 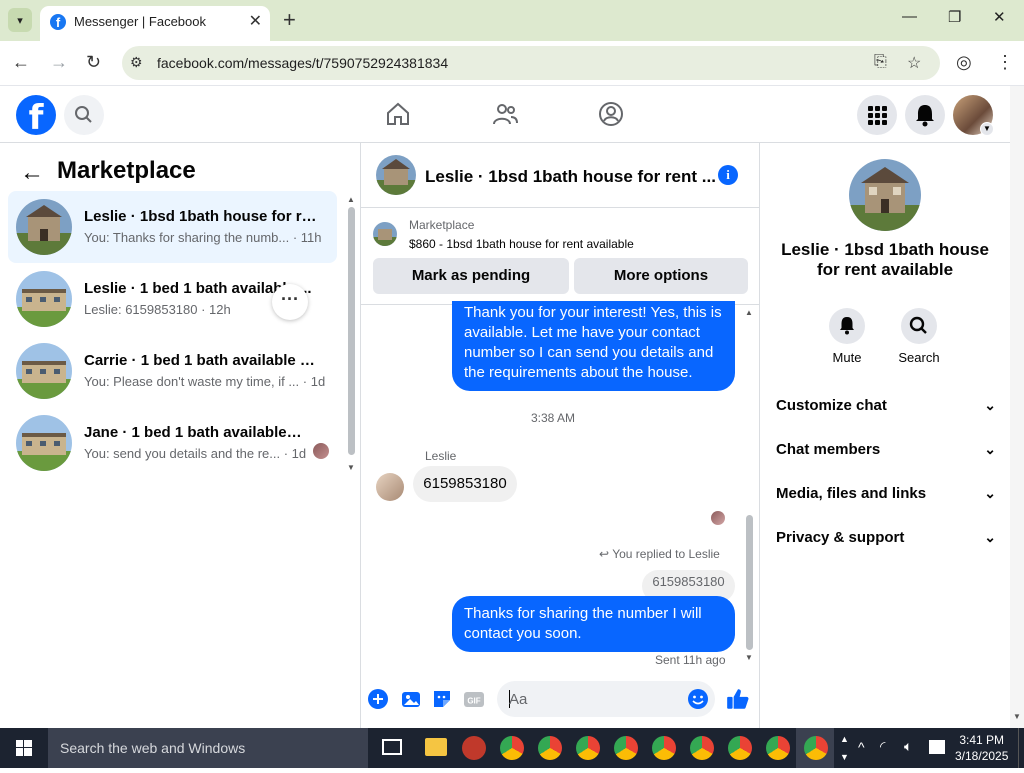 I want to click on bookmark-star-icon: ☆, so click(x=914, y=63).